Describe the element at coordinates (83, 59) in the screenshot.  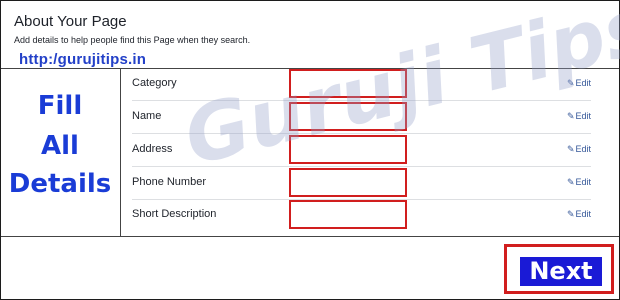
I see `site-url-label: http:/gurujitips.in` at that location.